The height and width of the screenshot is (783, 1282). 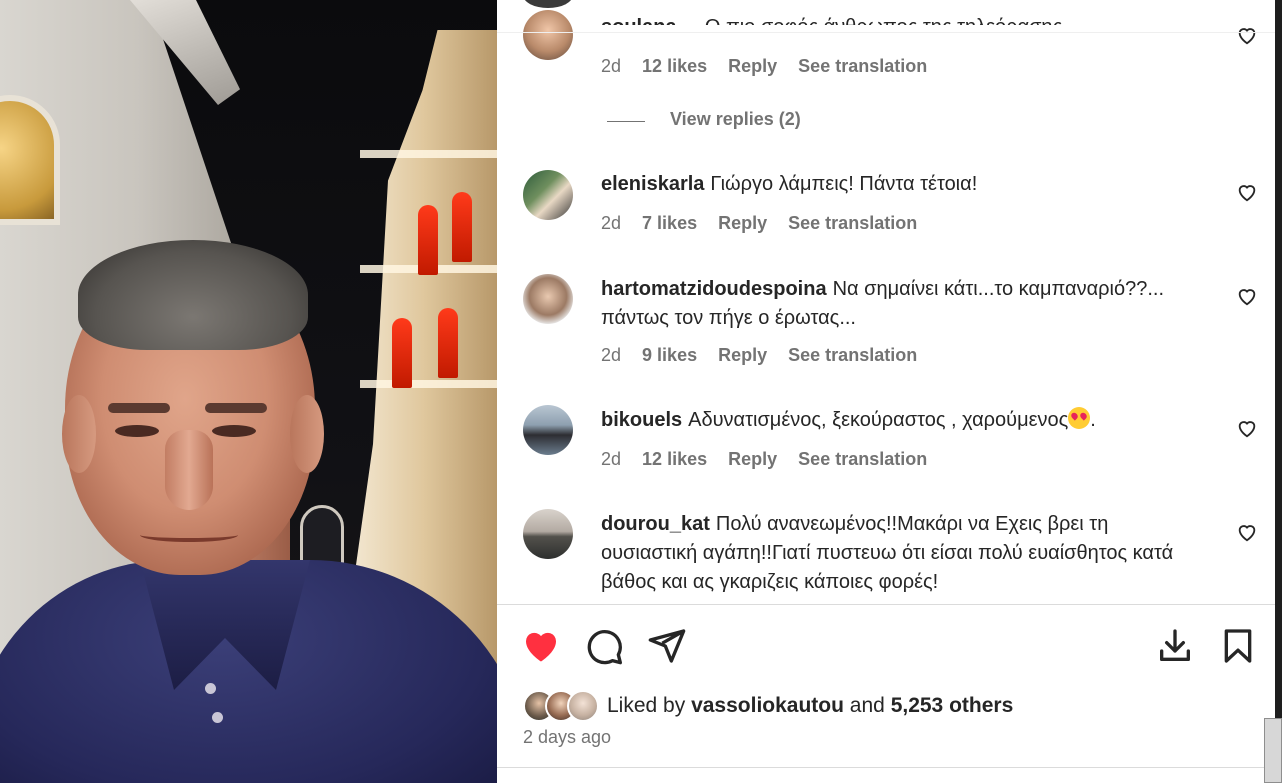 I want to click on person-nose, so click(x=189, y=470).